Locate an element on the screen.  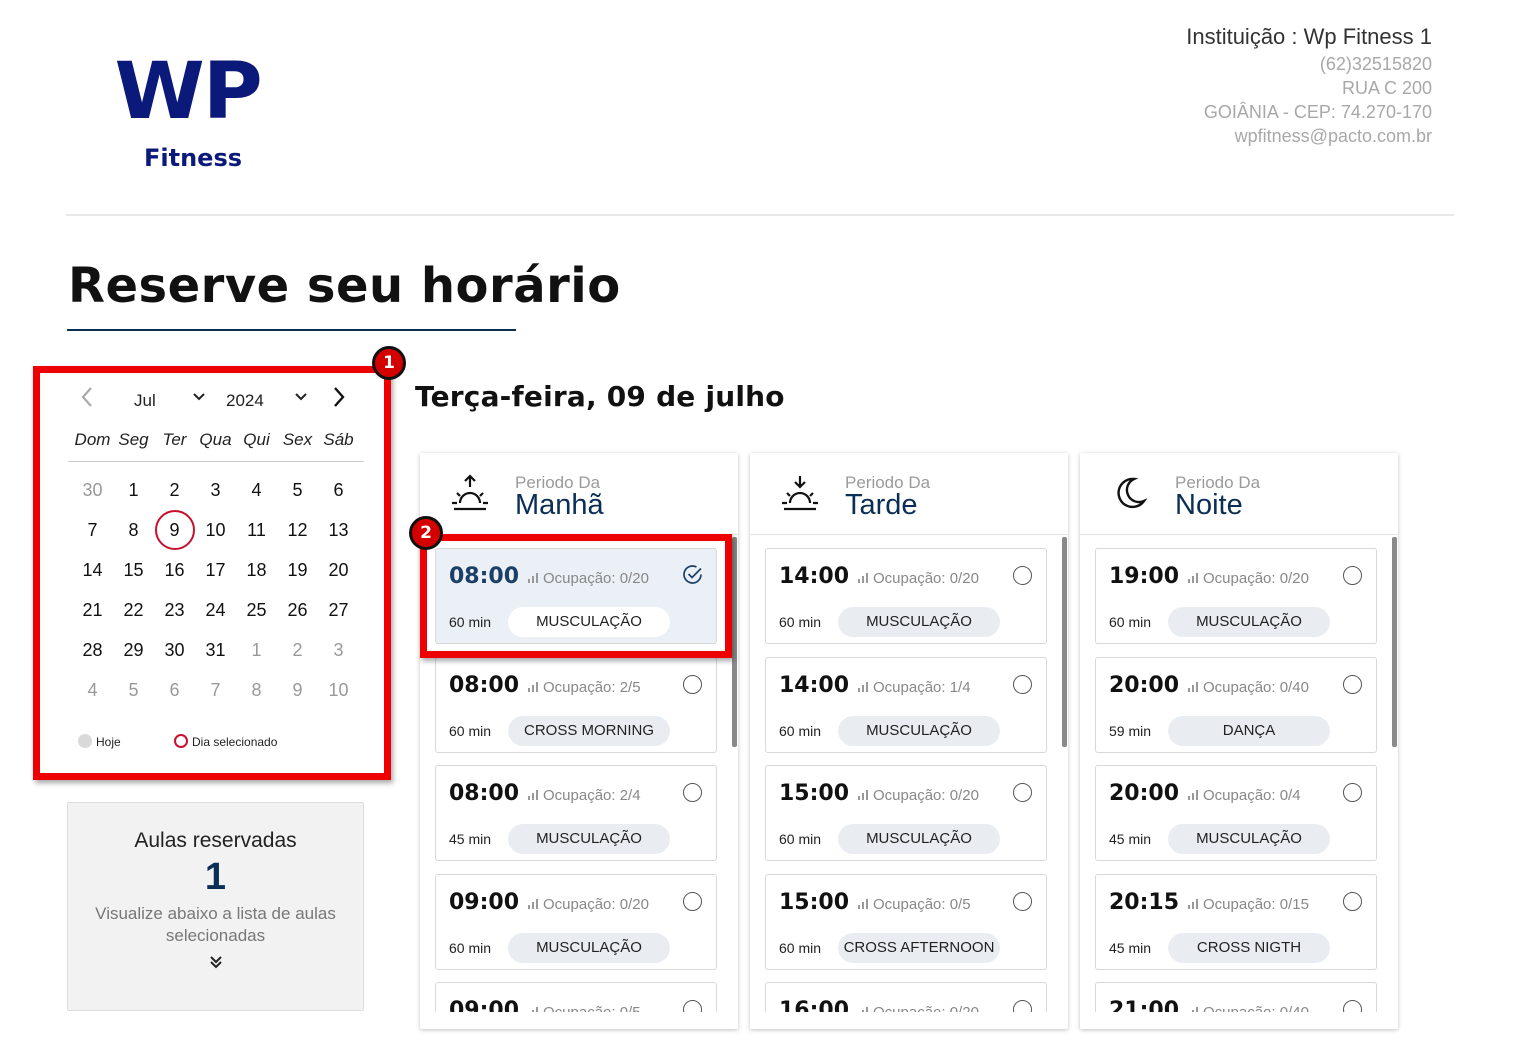
slot-activity-tag: MUSCULAÇÃO is located at coordinates (1249, 622).